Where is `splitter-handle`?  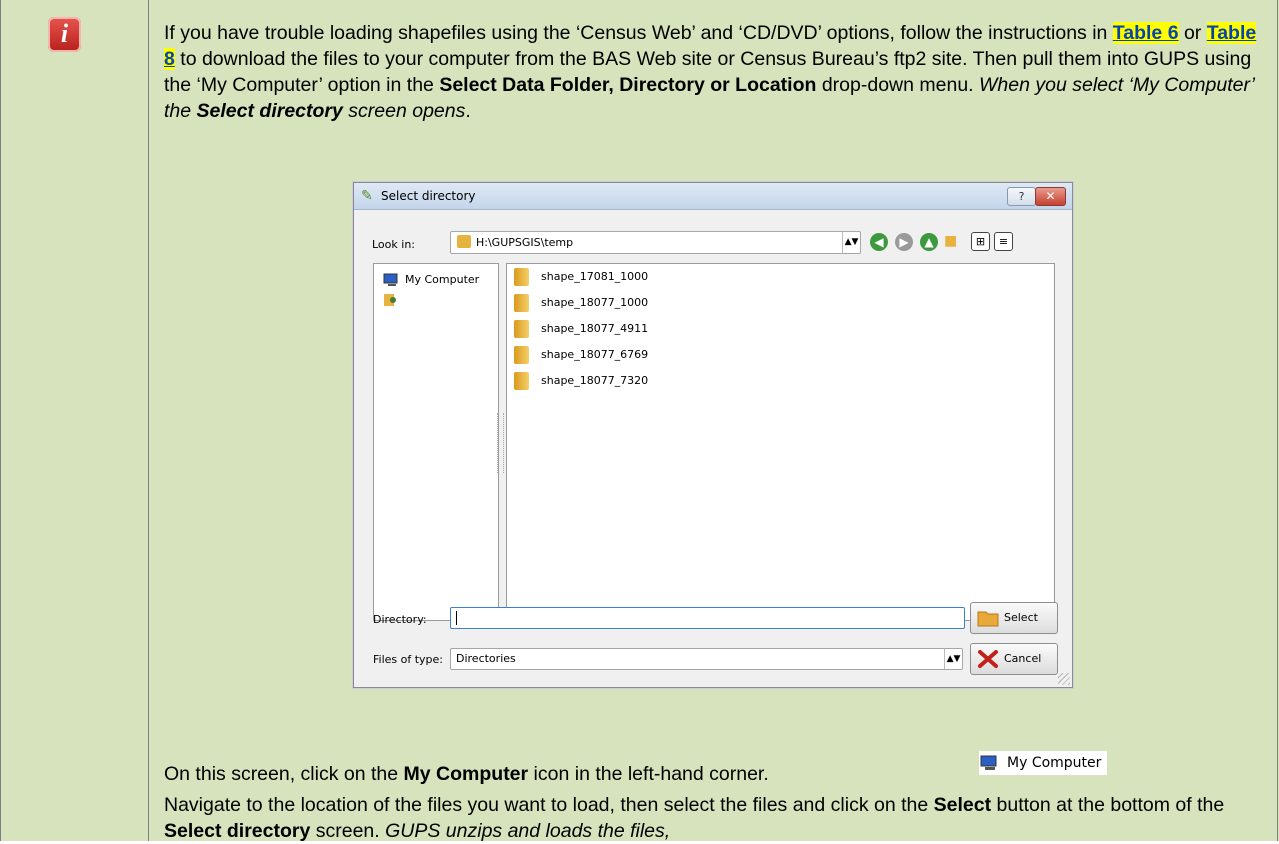
splitter-handle is located at coordinates (500, 443).